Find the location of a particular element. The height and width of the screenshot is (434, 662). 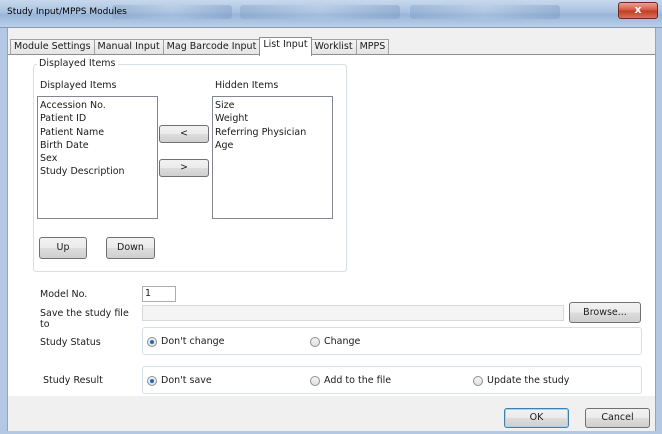

list-item: Accession No. is located at coordinates (97, 105).